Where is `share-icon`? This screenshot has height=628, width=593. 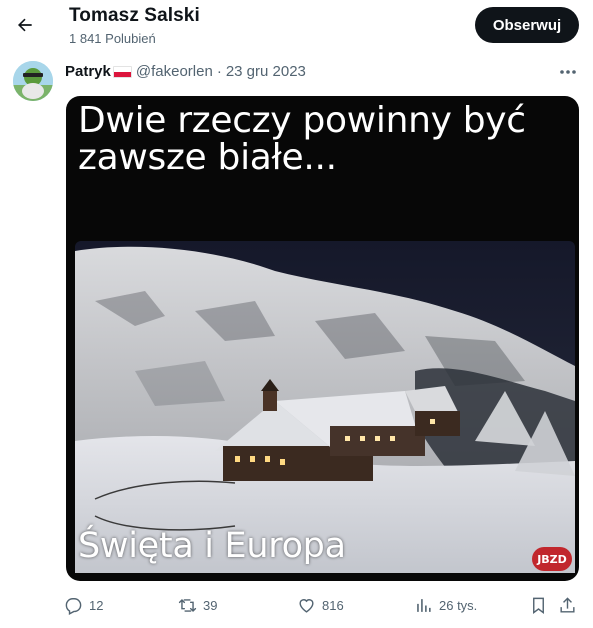
share-icon is located at coordinates (567, 604).